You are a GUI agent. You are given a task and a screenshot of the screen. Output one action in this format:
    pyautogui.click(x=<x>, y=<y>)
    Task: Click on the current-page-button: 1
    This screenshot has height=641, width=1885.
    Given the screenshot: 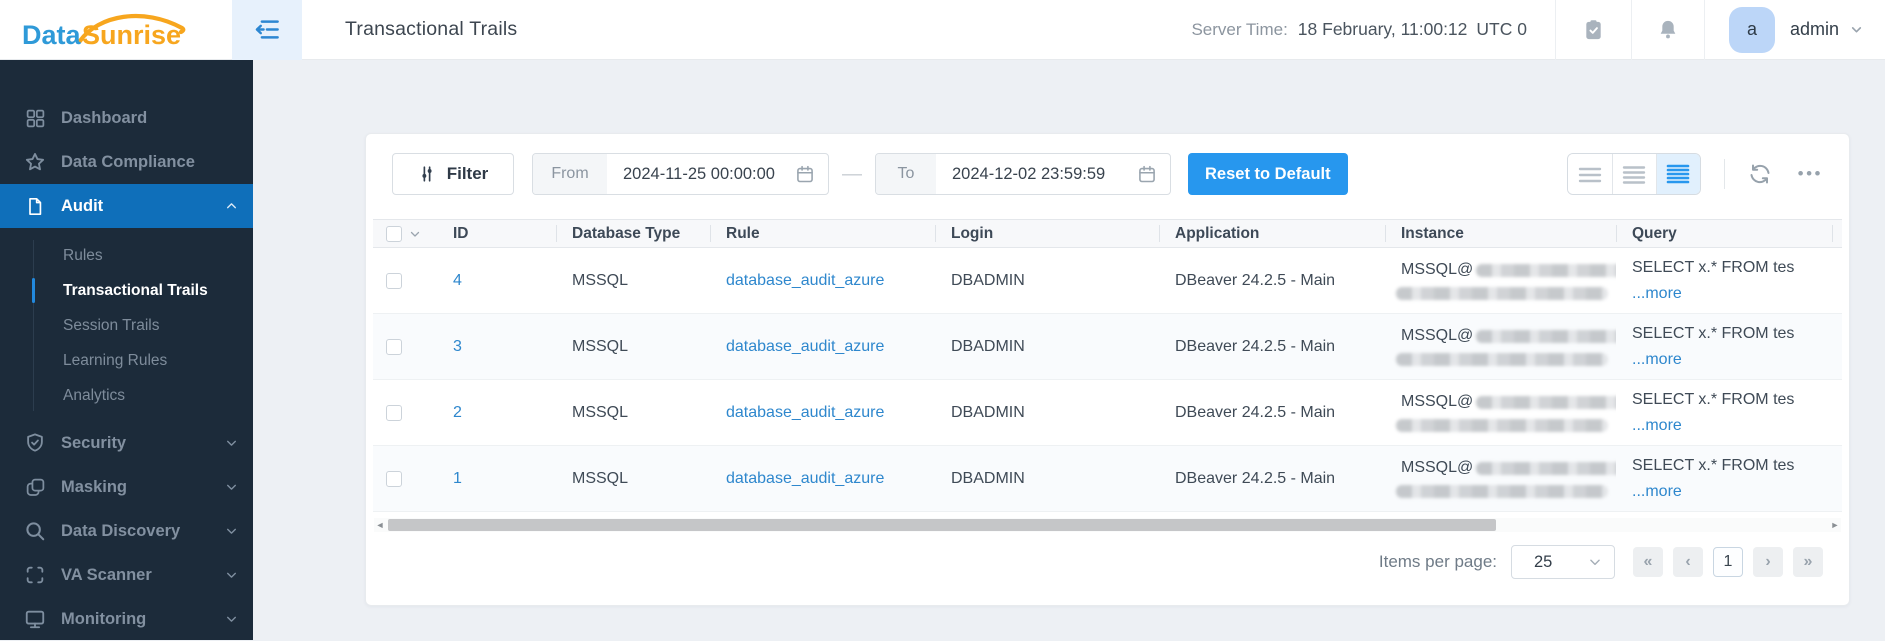 What is the action you would take?
    pyautogui.click(x=1728, y=562)
    